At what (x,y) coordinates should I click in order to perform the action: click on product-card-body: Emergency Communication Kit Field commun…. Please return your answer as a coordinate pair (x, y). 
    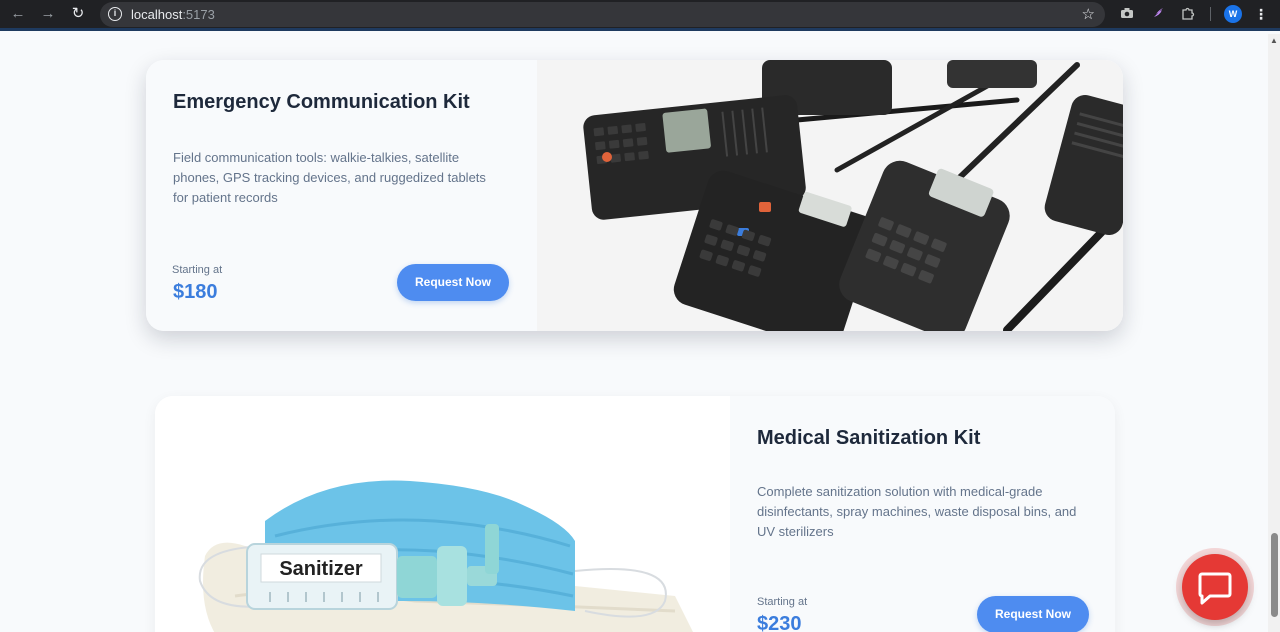
    Looking at the image, I should click on (341, 195).